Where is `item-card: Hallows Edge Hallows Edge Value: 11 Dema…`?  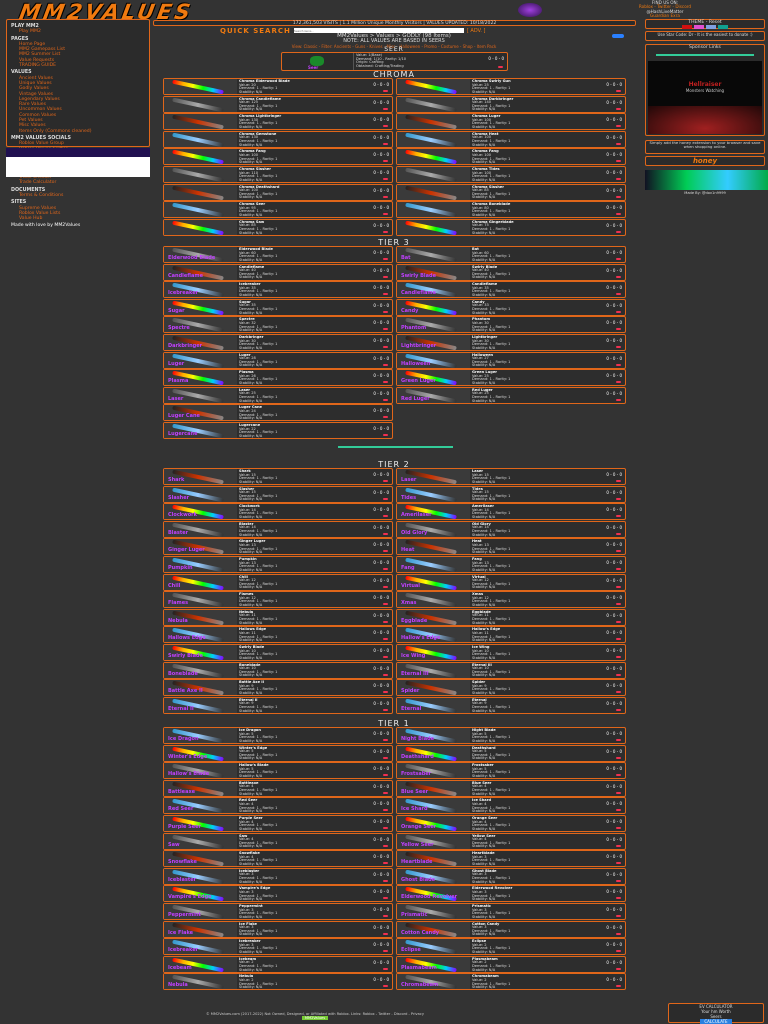 item-card: Hallows Edge Hallows Edge Value: 11 Dema… is located at coordinates (278, 635).